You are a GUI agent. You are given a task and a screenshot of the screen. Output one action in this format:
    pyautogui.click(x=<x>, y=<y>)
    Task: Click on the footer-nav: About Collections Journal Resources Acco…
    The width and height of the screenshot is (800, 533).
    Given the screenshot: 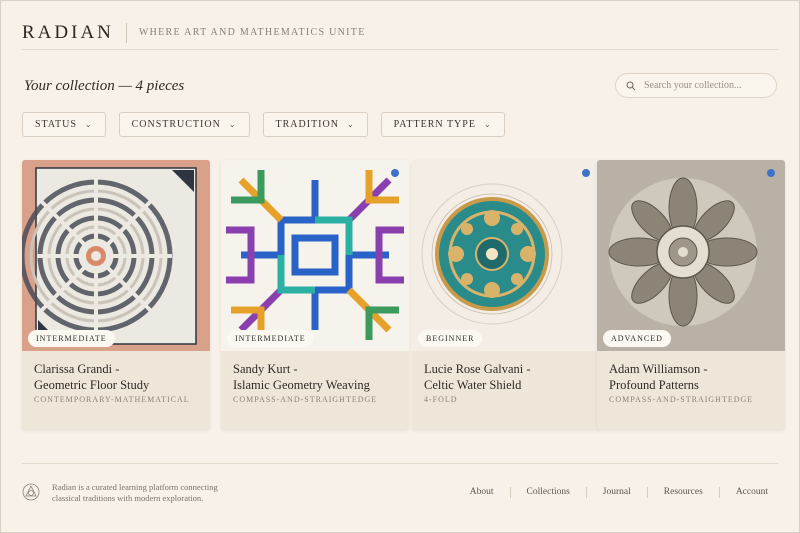 What is the action you would take?
    pyautogui.click(x=611, y=492)
    